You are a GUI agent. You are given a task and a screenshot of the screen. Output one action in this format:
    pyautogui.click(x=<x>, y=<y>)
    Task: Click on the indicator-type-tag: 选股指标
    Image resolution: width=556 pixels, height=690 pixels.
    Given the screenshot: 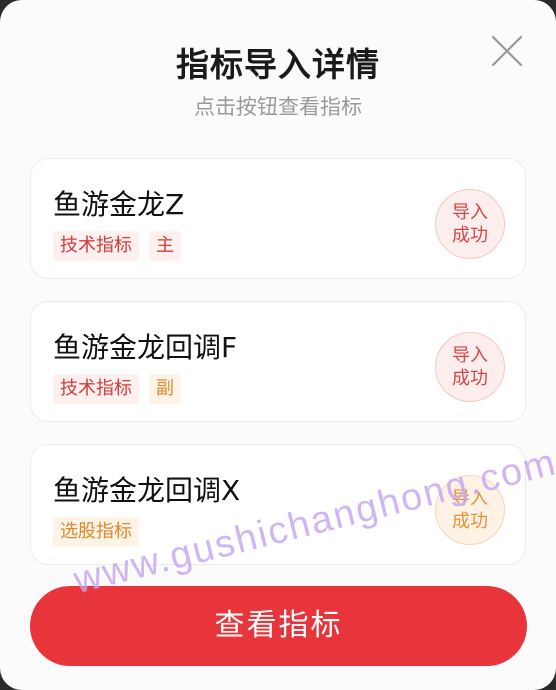 What is the action you would take?
    pyautogui.click(x=96, y=532)
    